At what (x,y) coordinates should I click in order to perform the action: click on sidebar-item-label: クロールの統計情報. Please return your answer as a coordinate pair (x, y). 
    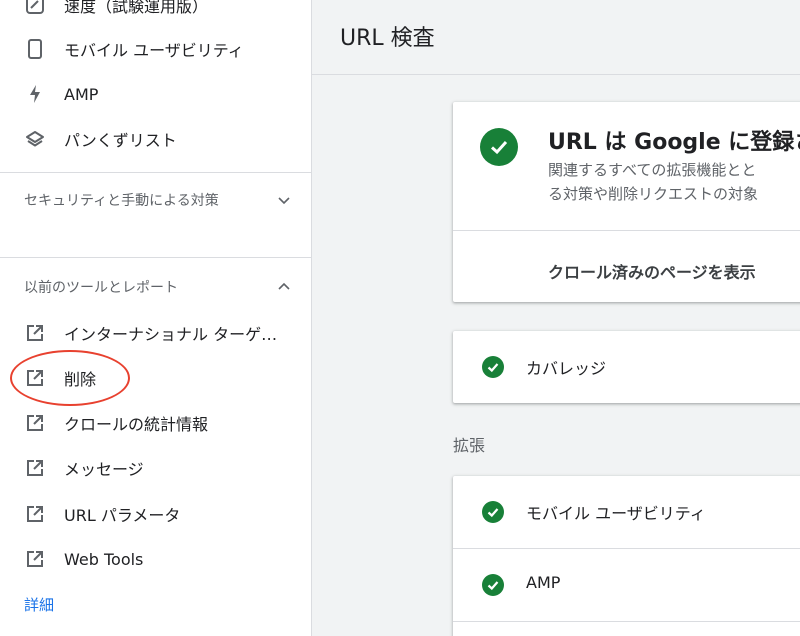
    Looking at the image, I should click on (136, 424).